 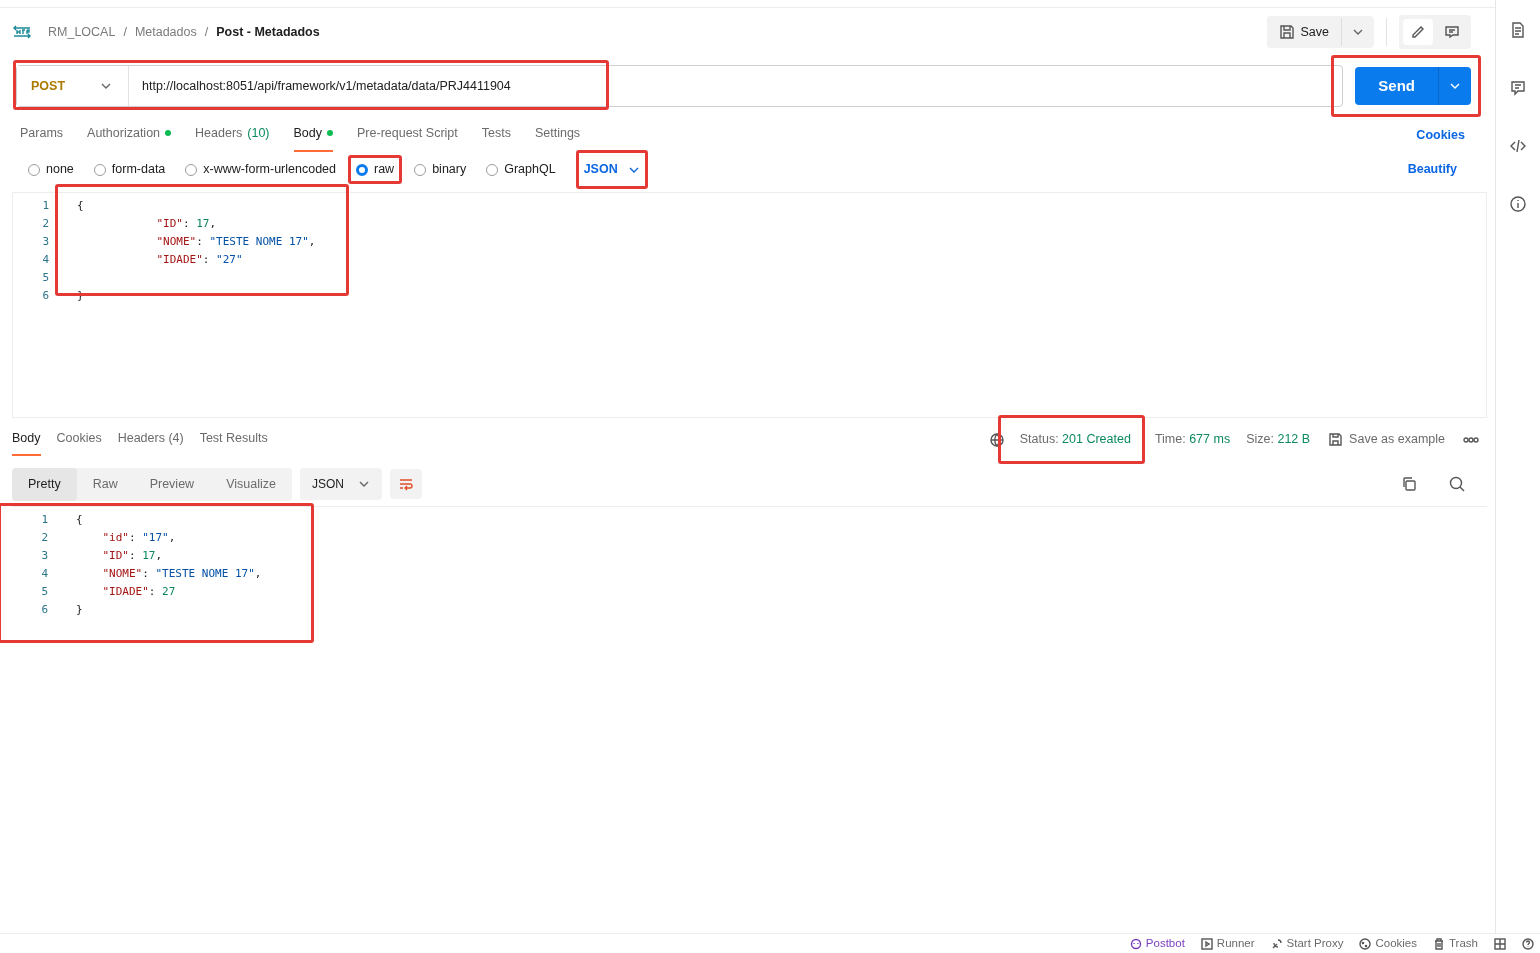 What do you see at coordinates (521, 170) in the screenshot?
I see `body-type-option: GraphQL` at bounding box center [521, 170].